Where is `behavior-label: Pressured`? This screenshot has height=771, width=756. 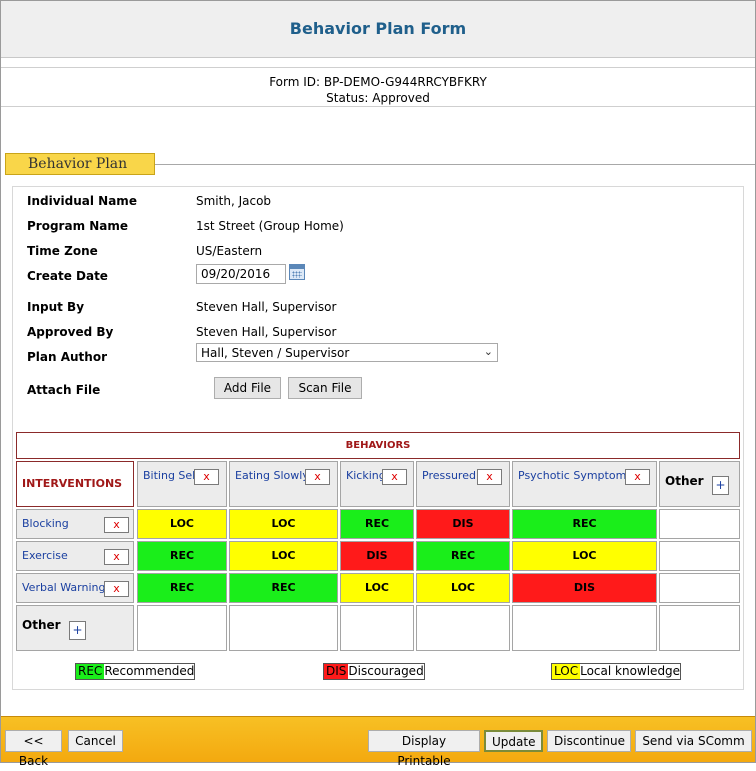 behavior-label: Pressured is located at coordinates (449, 475).